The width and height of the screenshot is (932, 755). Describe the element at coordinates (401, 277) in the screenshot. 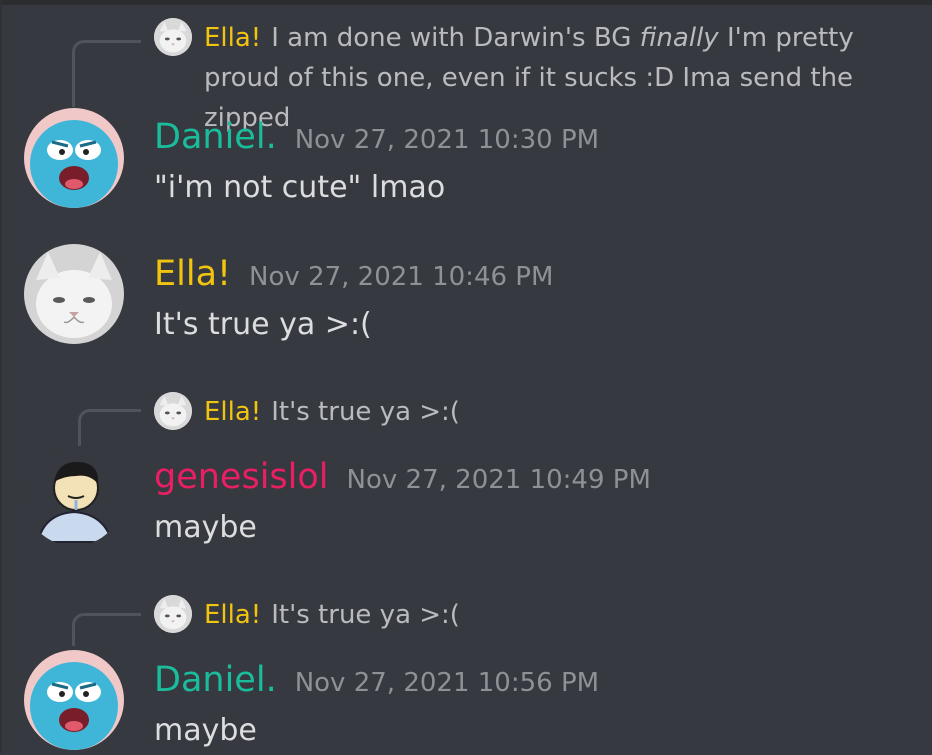

I see `timestamp: Nov 27, 2021 10:46 PM` at that location.